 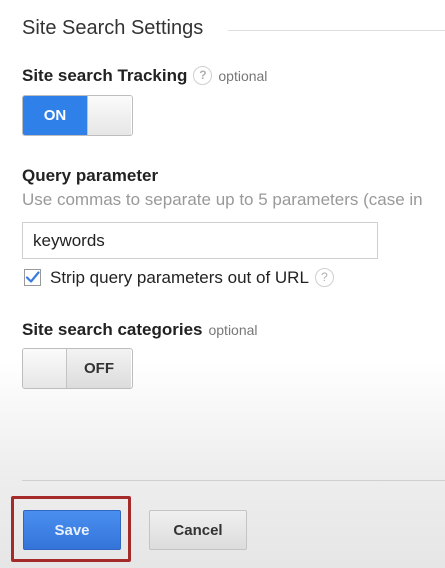 I want to click on section-divider, so click(x=336, y=30).